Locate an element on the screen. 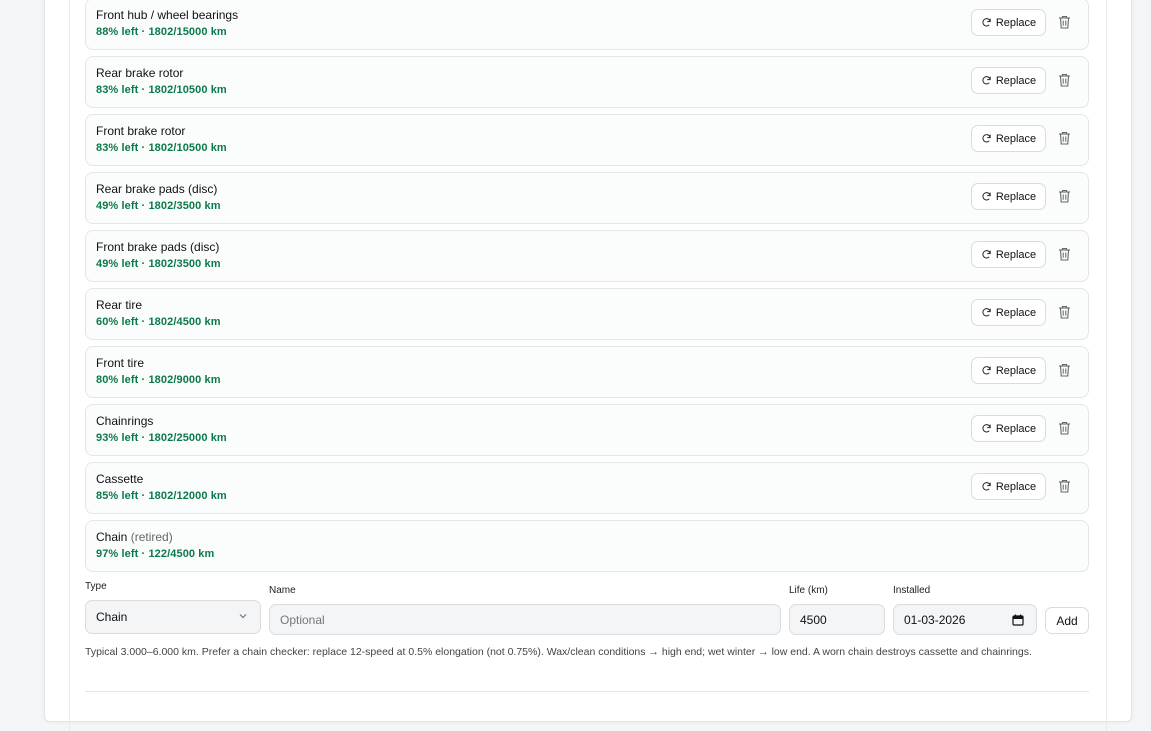  component-name: Chainrings is located at coordinates (124, 421).